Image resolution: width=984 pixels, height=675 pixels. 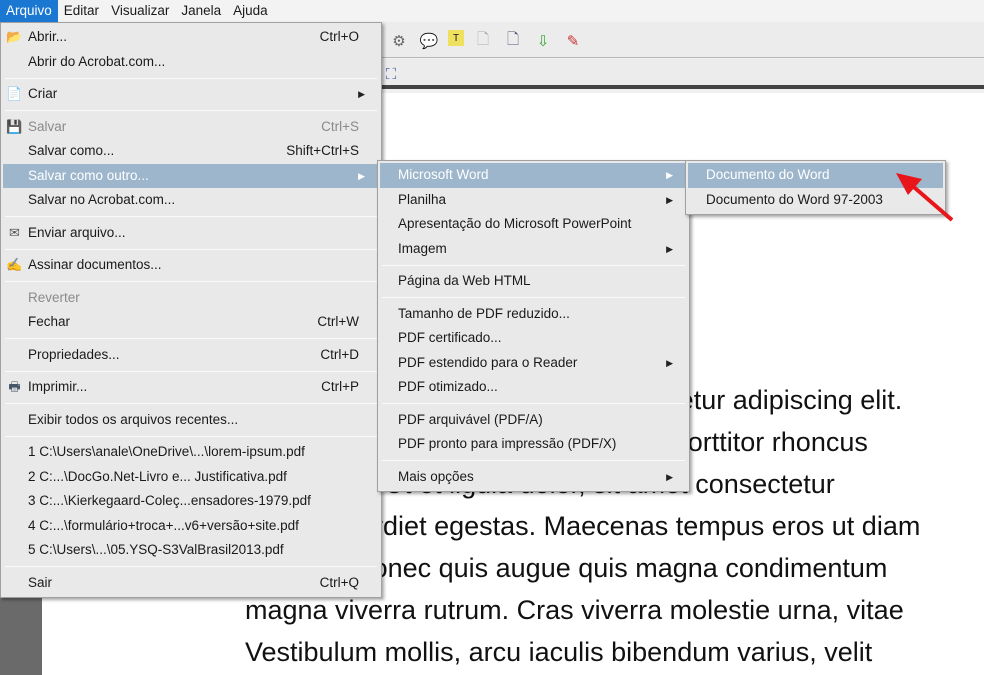 What do you see at coordinates (191, 175) in the screenshot?
I see `menu-item-salvar-como-outro: Salvar como outro... ▶` at bounding box center [191, 175].